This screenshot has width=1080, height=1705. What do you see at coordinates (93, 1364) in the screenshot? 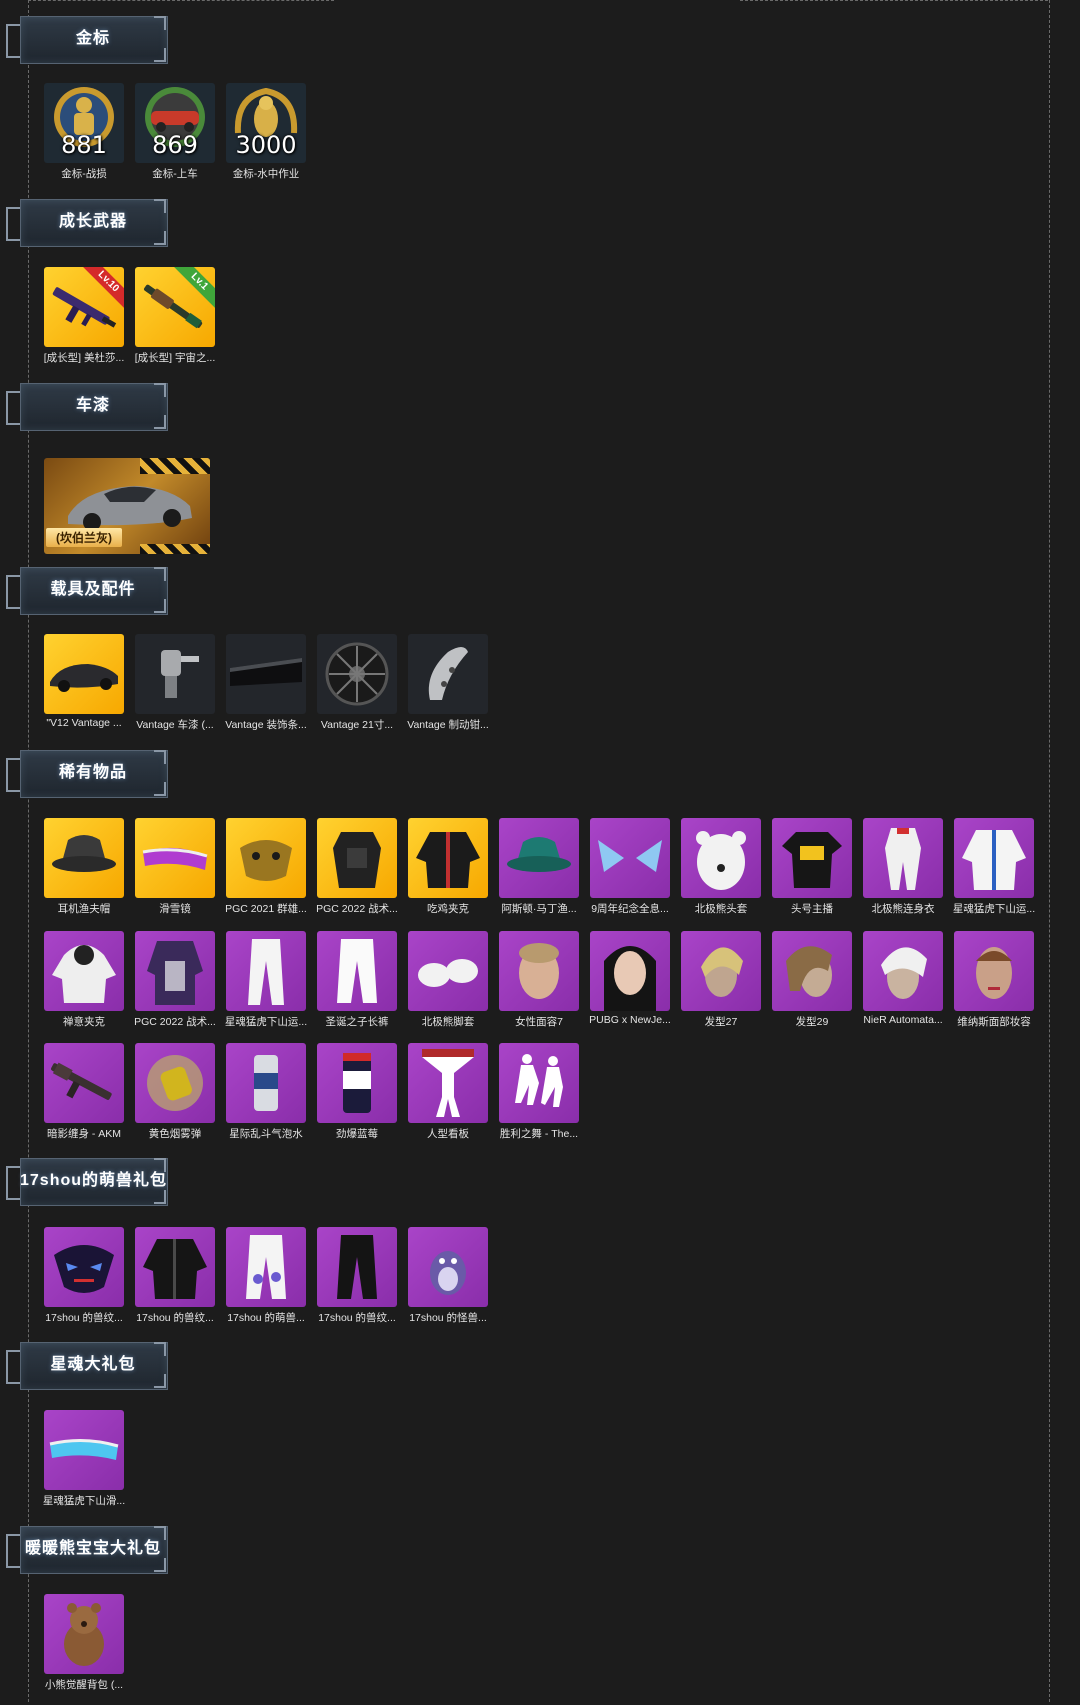
I see `section-title: 星魂大礼包` at bounding box center [93, 1364].